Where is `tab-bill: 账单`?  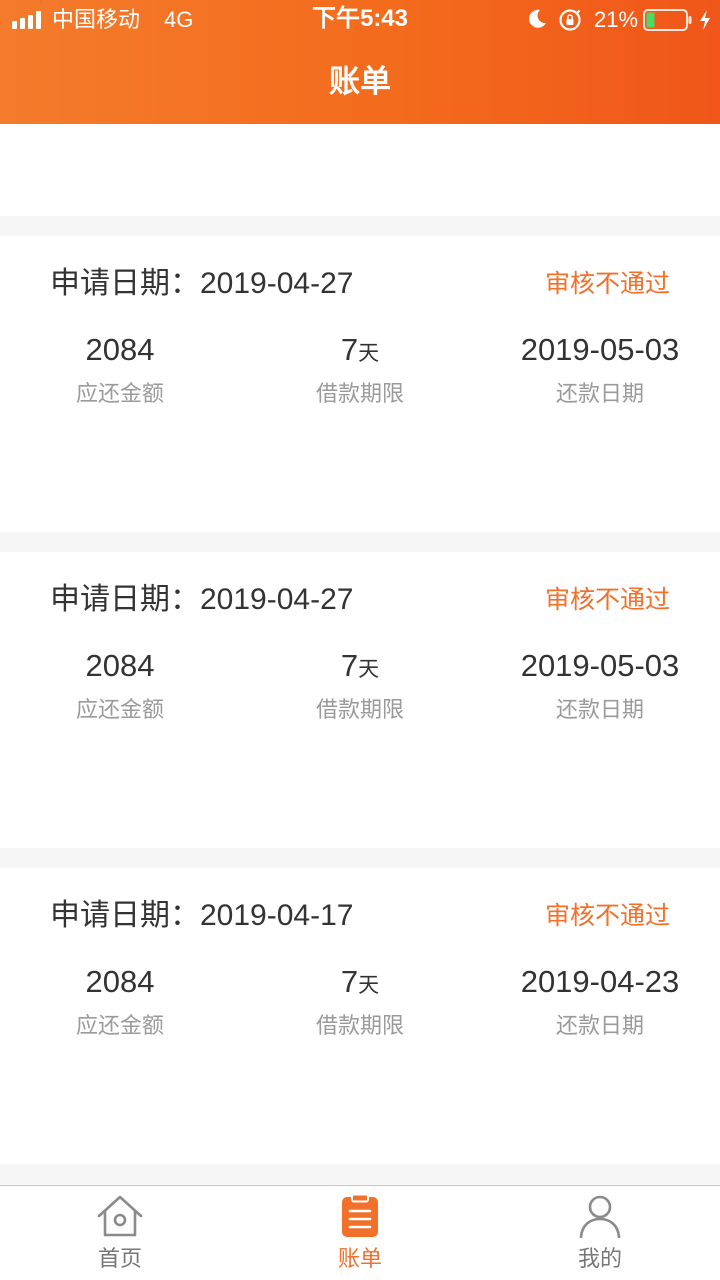
tab-bill: 账单 is located at coordinates (360, 1233).